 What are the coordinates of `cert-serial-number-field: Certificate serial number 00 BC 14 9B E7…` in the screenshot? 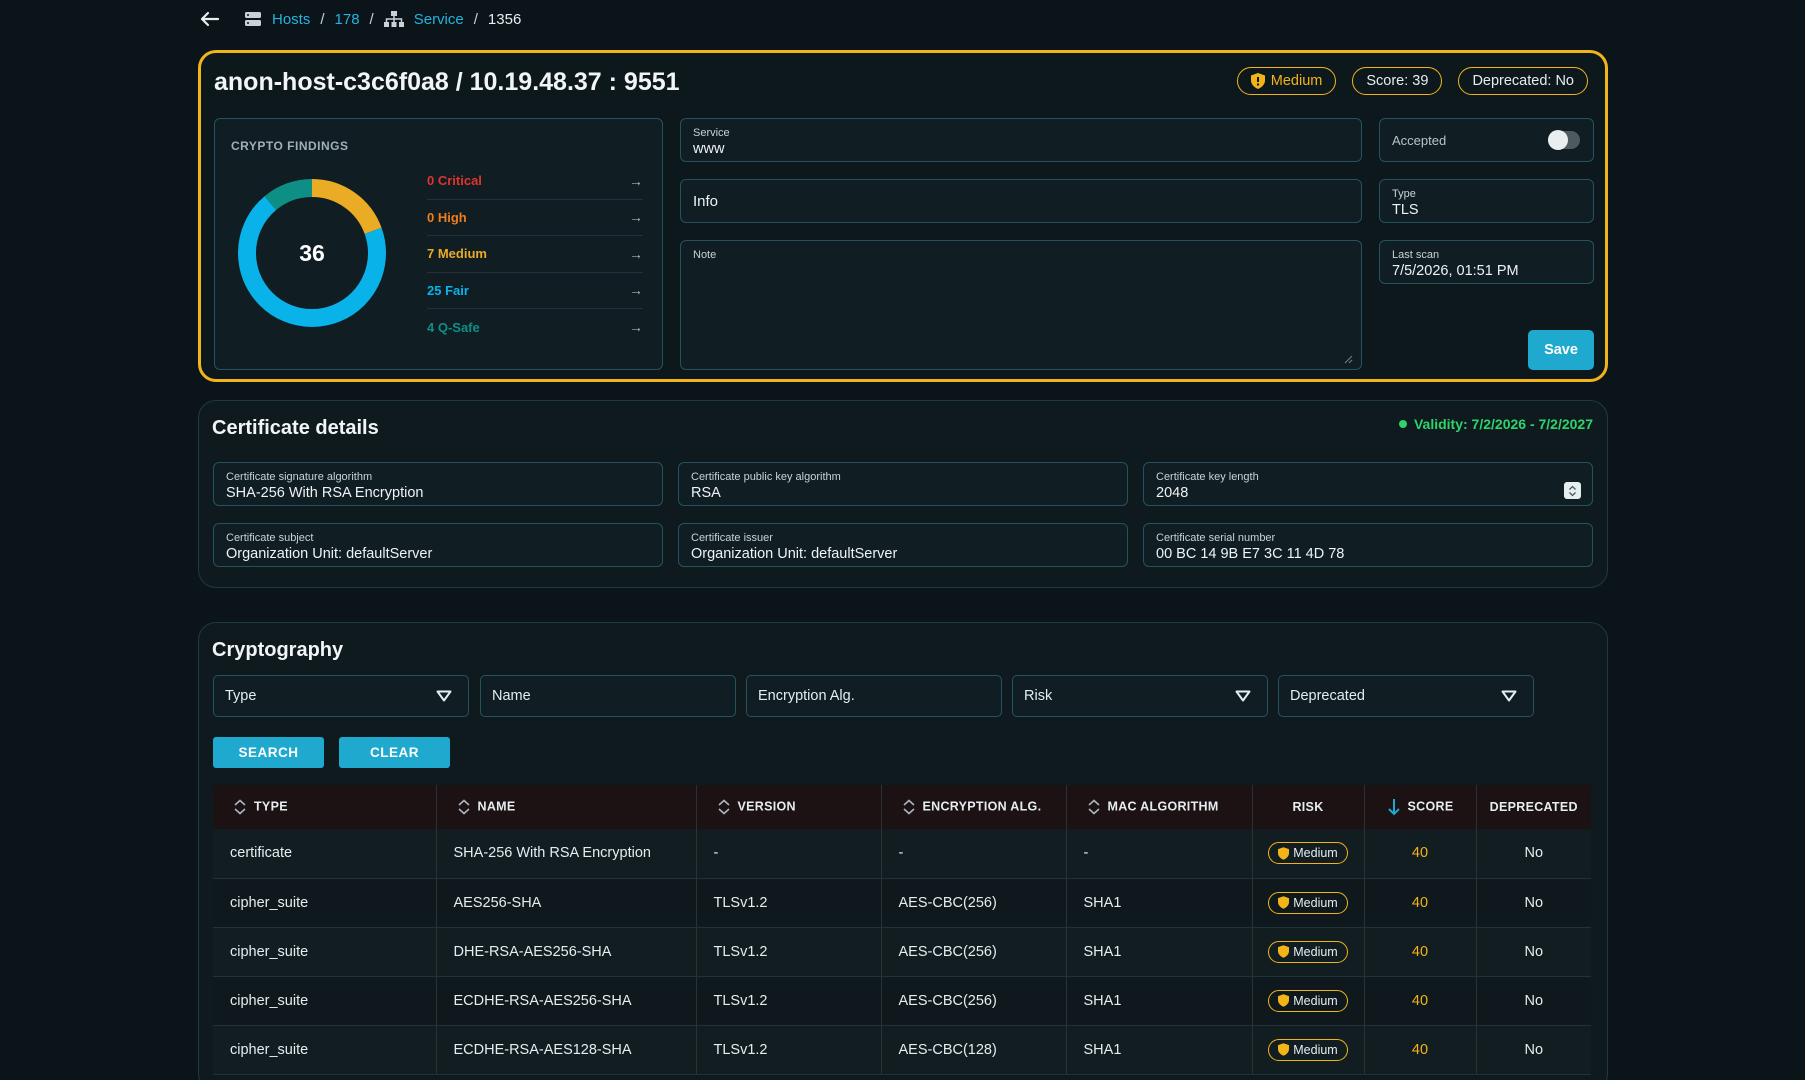 It's located at (1368, 545).